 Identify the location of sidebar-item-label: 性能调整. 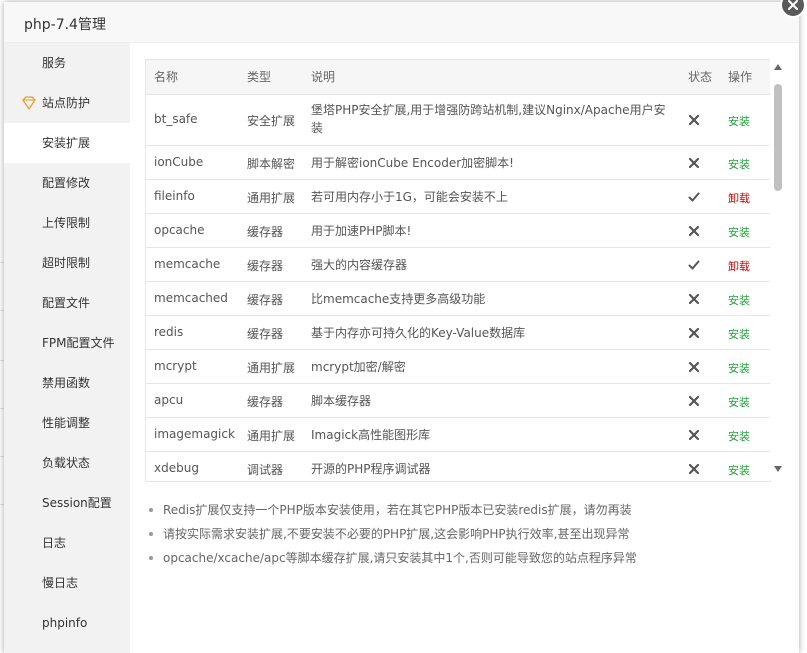
(66, 423).